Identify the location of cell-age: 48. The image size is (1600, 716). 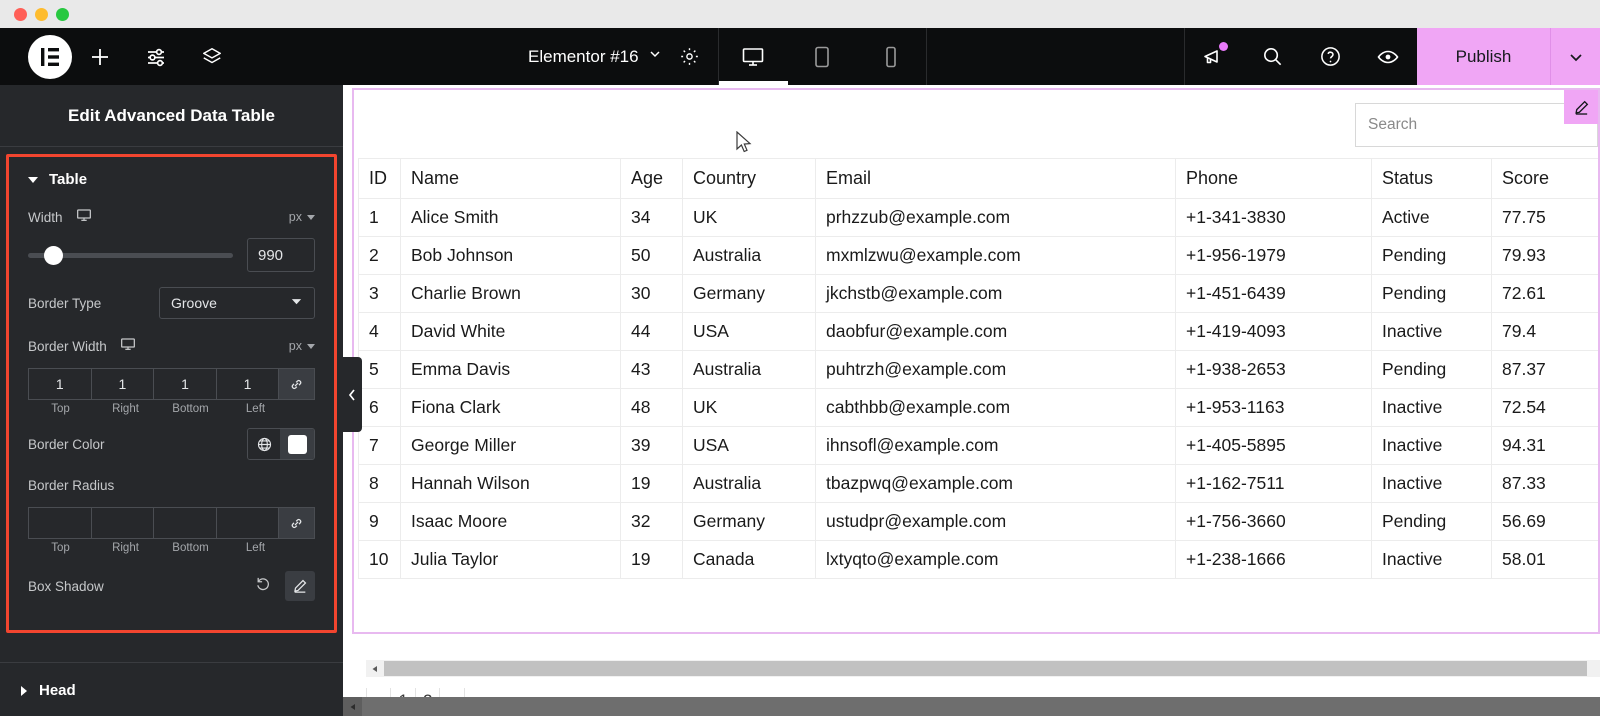
(651, 407).